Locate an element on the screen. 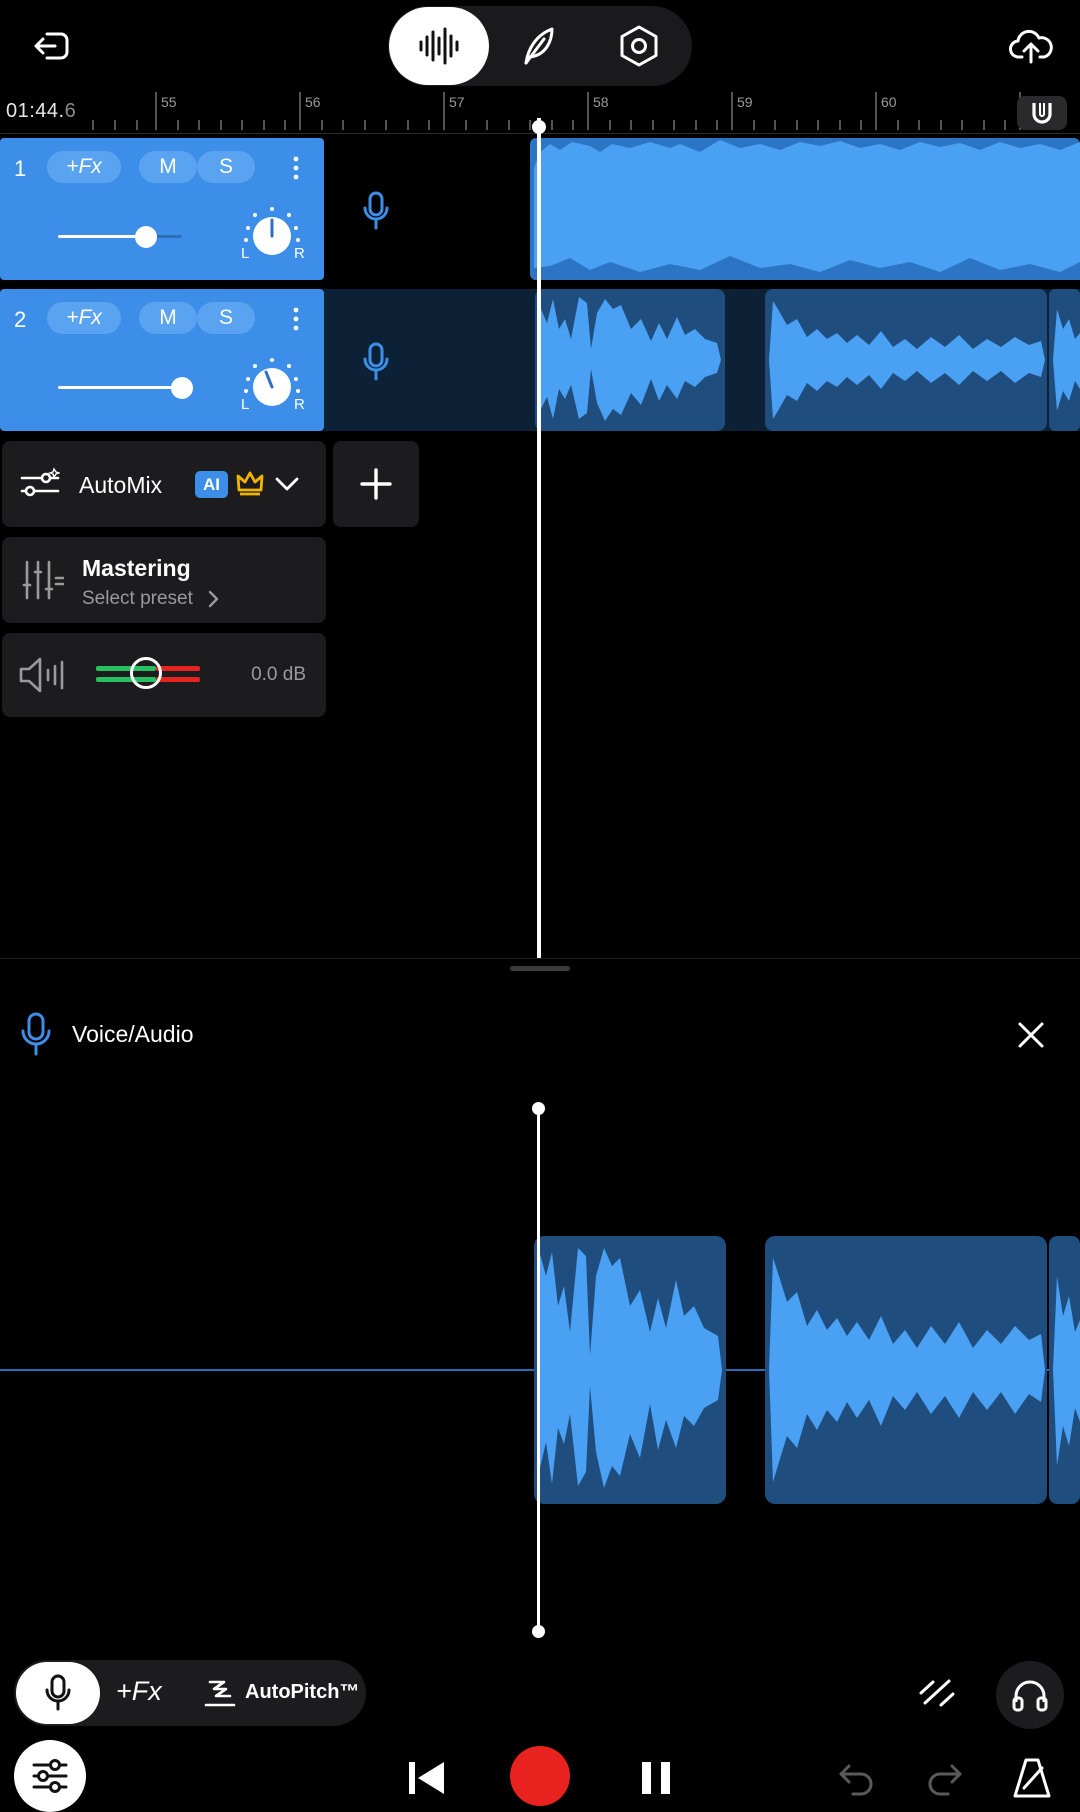 The image size is (1080, 1812). metronome-button is located at coordinates (1032, 1778).